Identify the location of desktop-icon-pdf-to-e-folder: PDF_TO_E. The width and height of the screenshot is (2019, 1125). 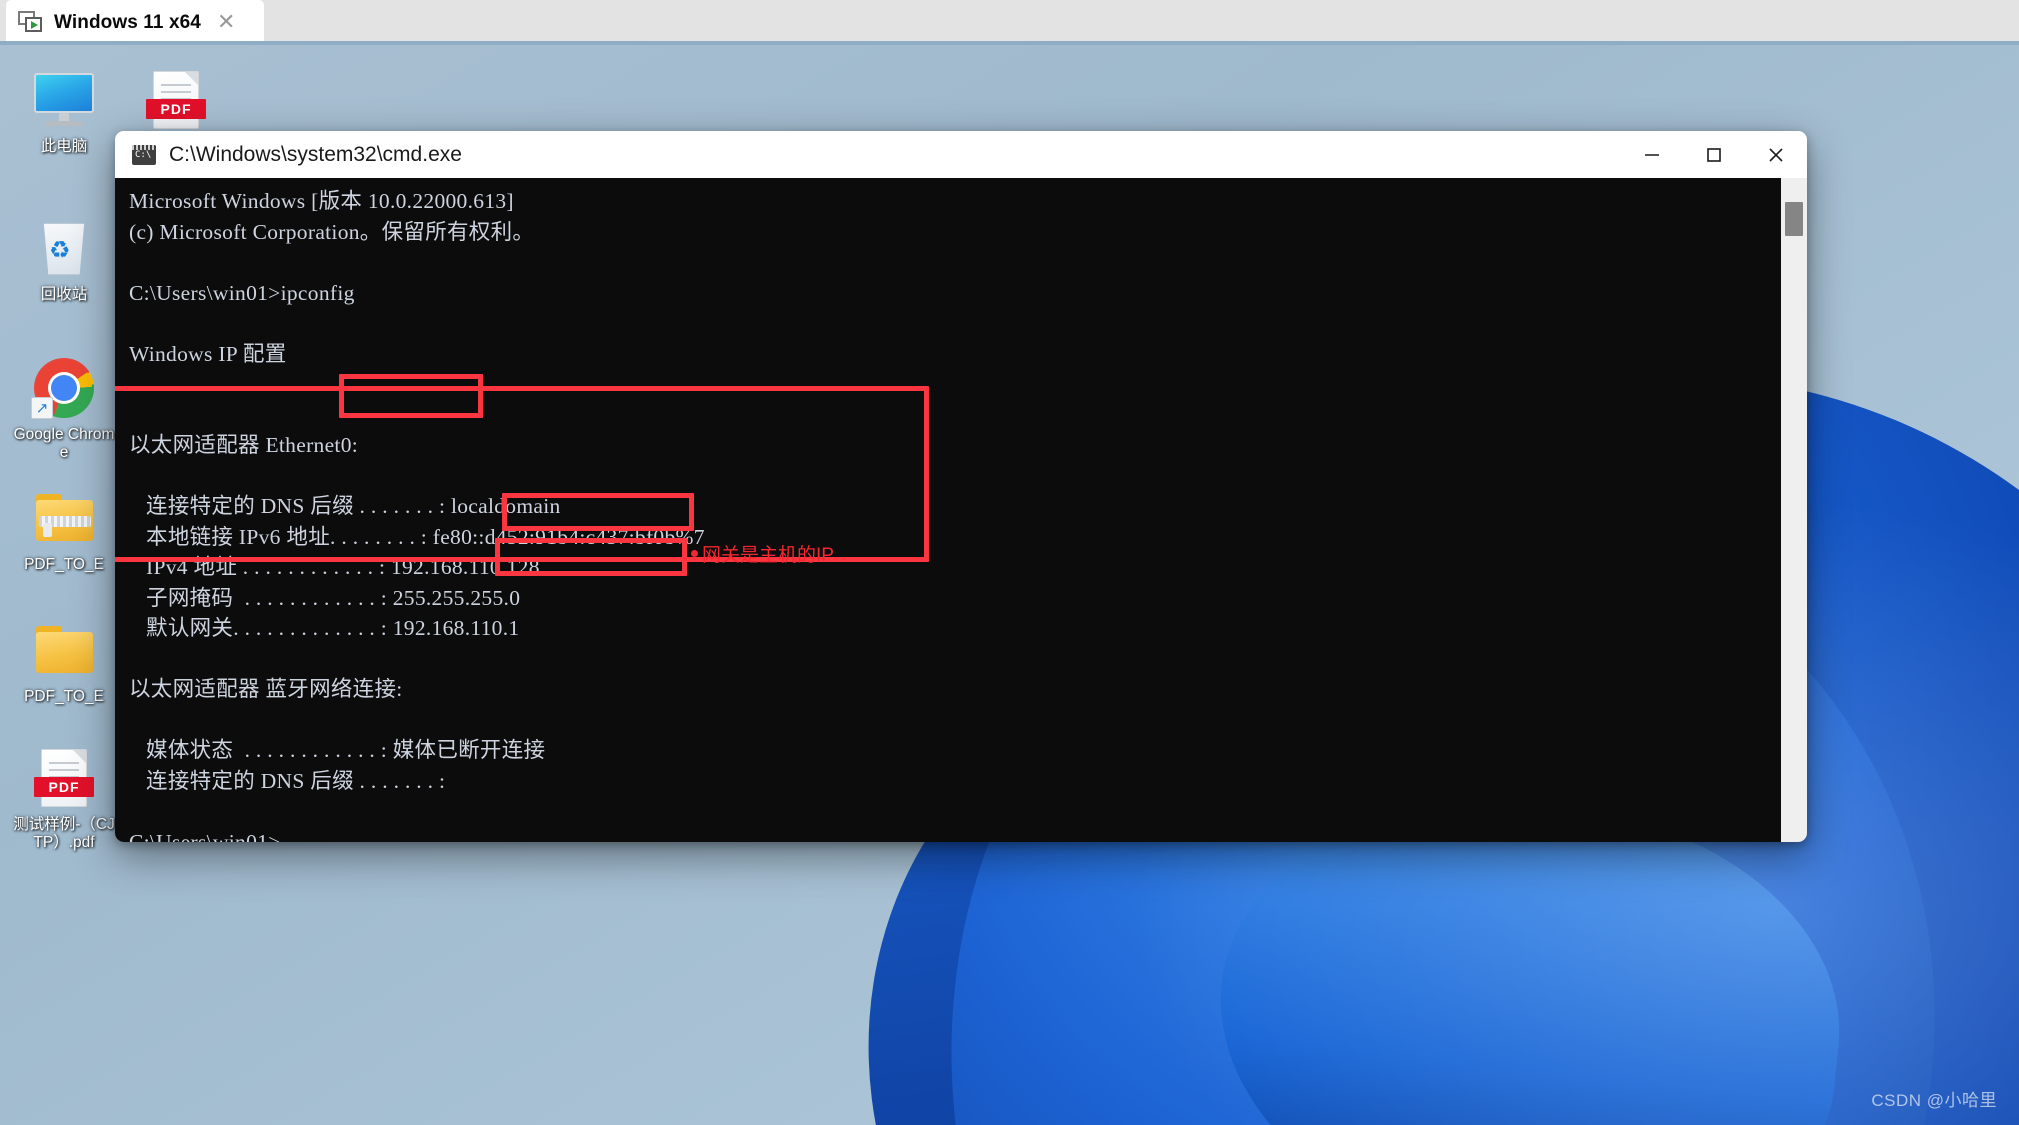
(64, 661).